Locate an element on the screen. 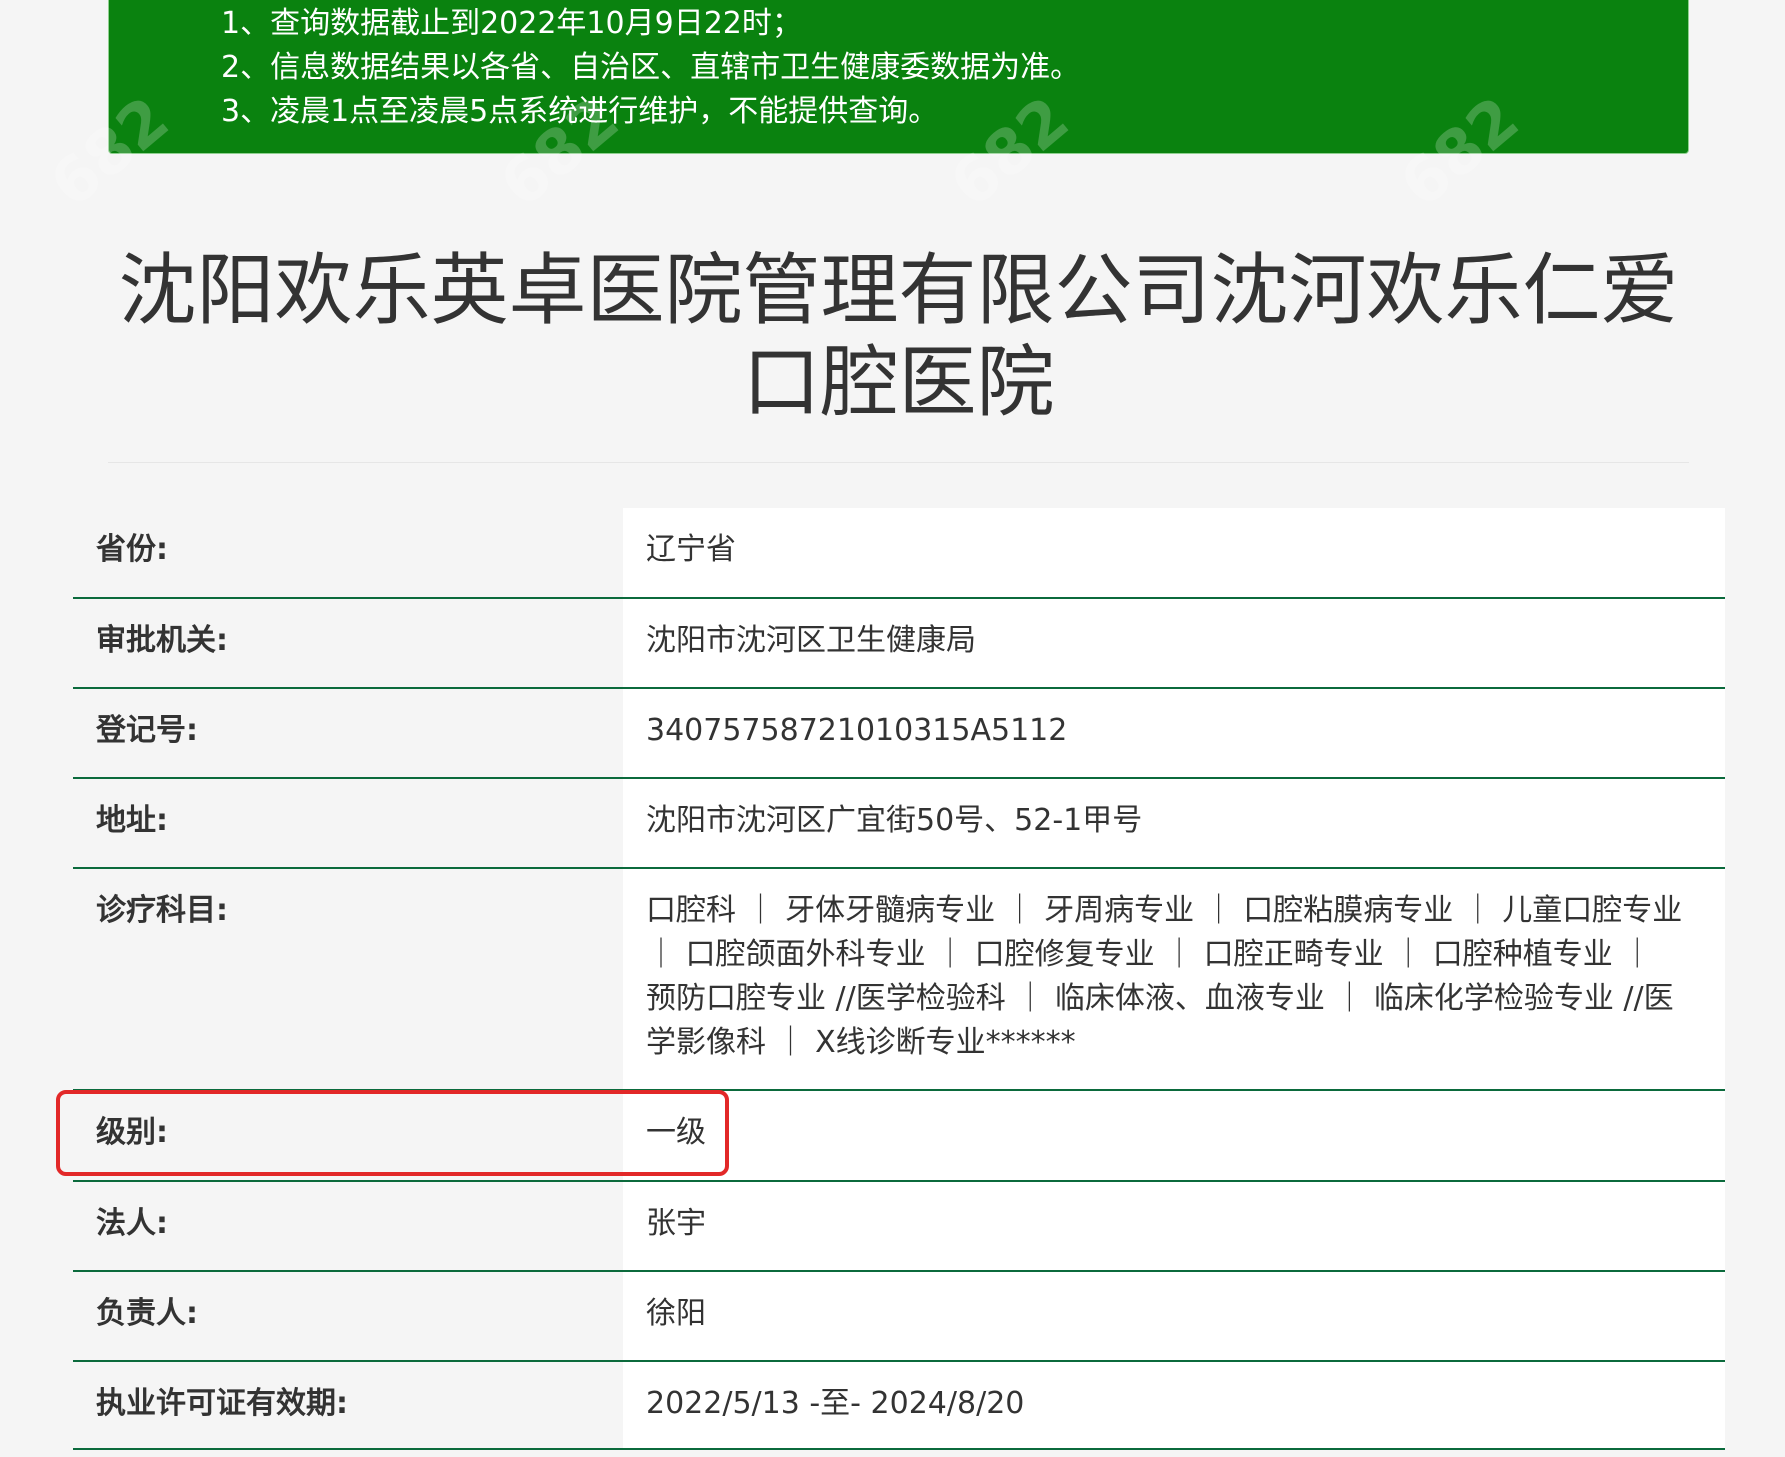 This screenshot has width=1785, height=1457. row-label: 执业许可证有效期: is located at coordinates (348, 1405).